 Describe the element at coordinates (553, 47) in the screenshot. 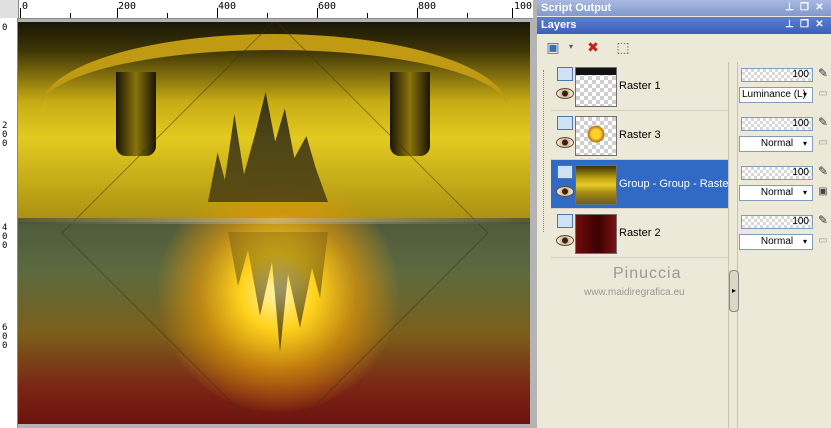

I see `new-layer-icon: ▣` at that location.